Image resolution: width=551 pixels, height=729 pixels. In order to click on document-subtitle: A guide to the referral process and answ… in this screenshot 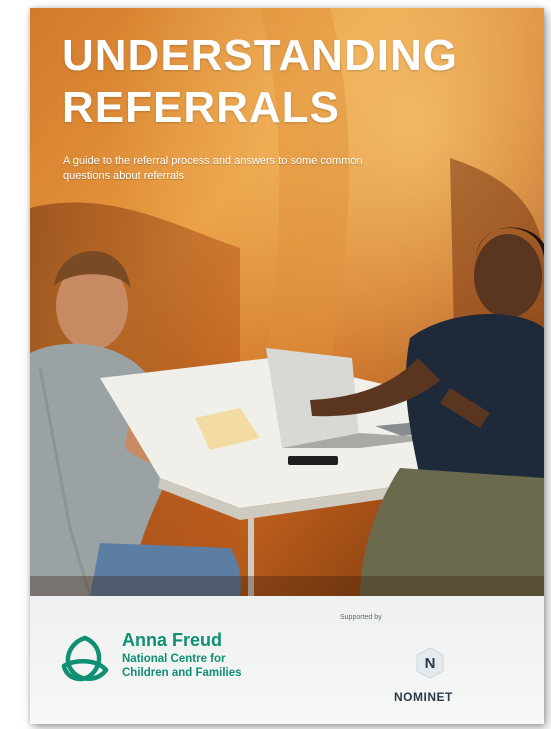, I will do `click(213, 168)`.